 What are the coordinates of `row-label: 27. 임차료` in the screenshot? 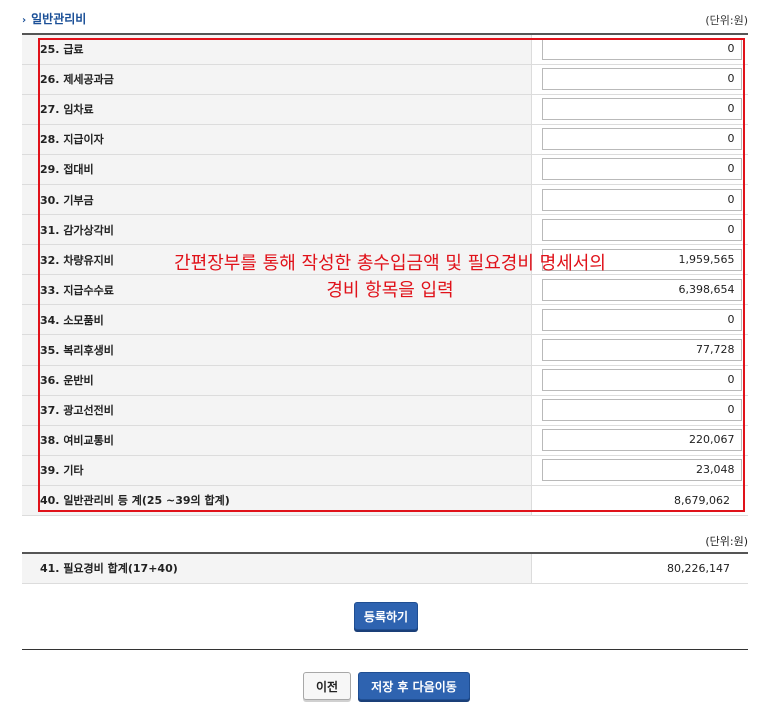 It's located at (277, 109).